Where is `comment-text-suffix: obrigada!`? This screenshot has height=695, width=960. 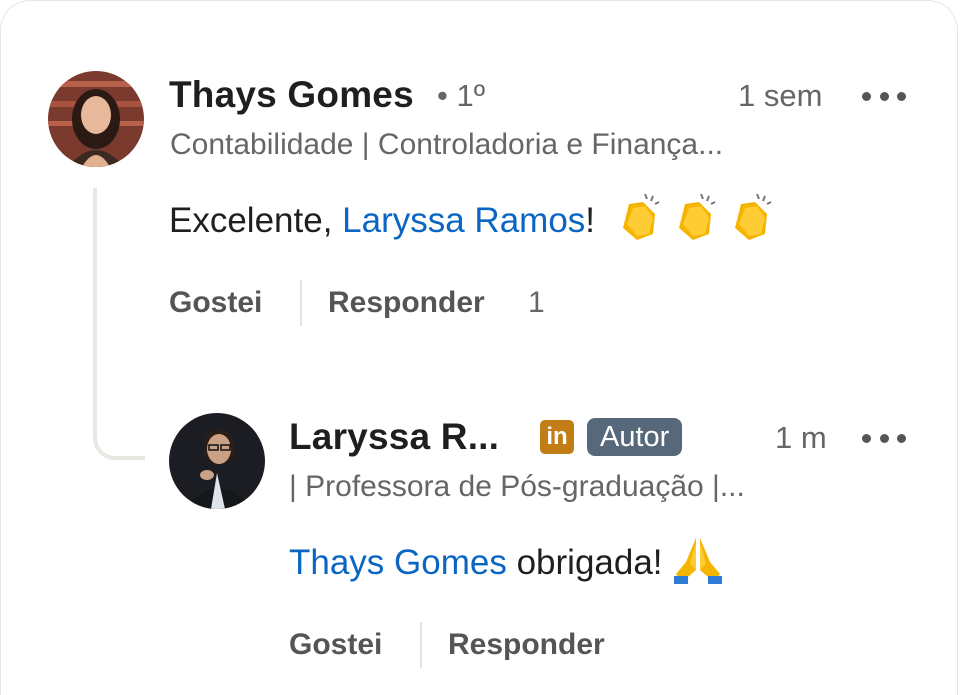
comment-text-suffix: obrigada! is located at coordinates (589, 562).